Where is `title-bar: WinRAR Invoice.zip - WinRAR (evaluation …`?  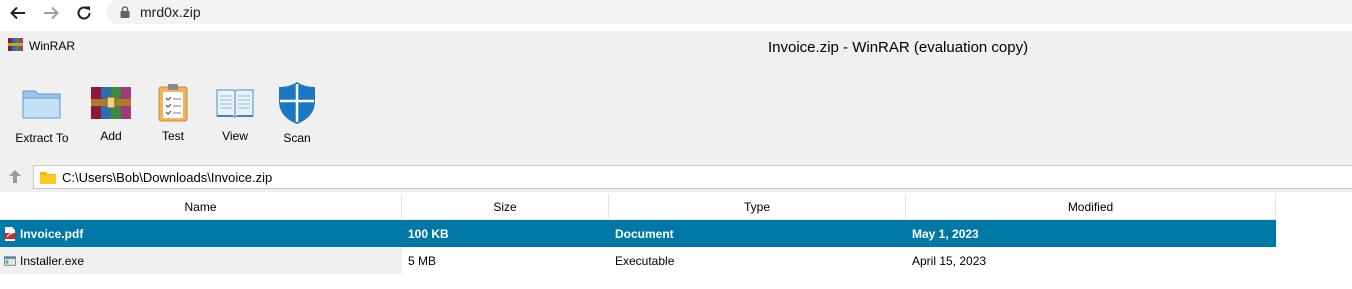 title-bar: WinRAR Invoice.zip - WinRAR (evaluation … is located at coordinates (676, 45).